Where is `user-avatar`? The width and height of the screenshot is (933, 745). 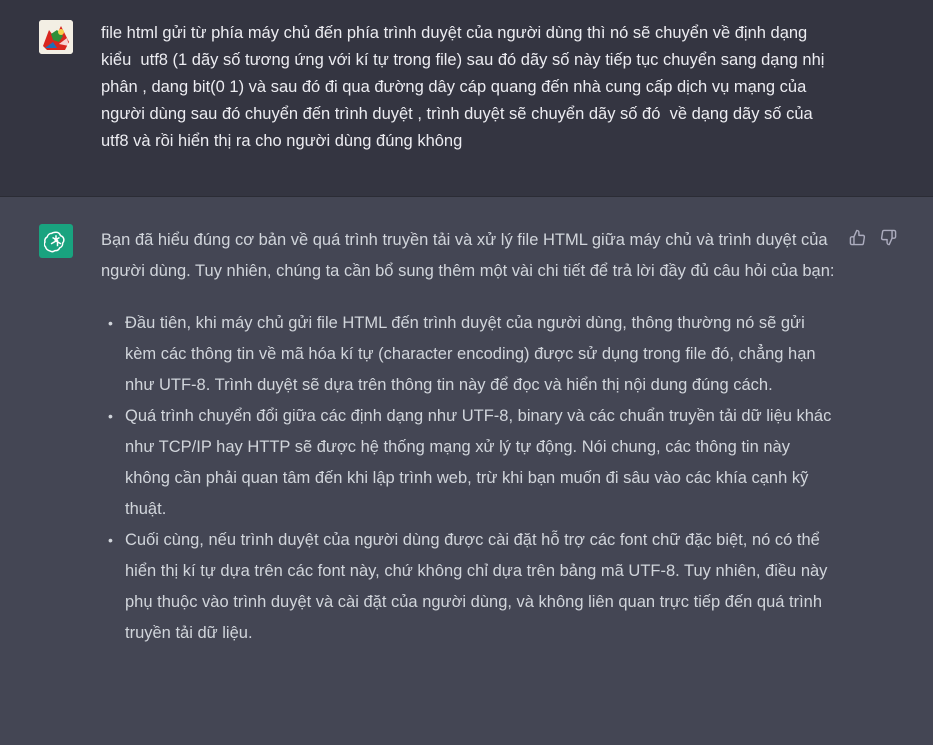
user-avatar is located at coordinates (56, 37).